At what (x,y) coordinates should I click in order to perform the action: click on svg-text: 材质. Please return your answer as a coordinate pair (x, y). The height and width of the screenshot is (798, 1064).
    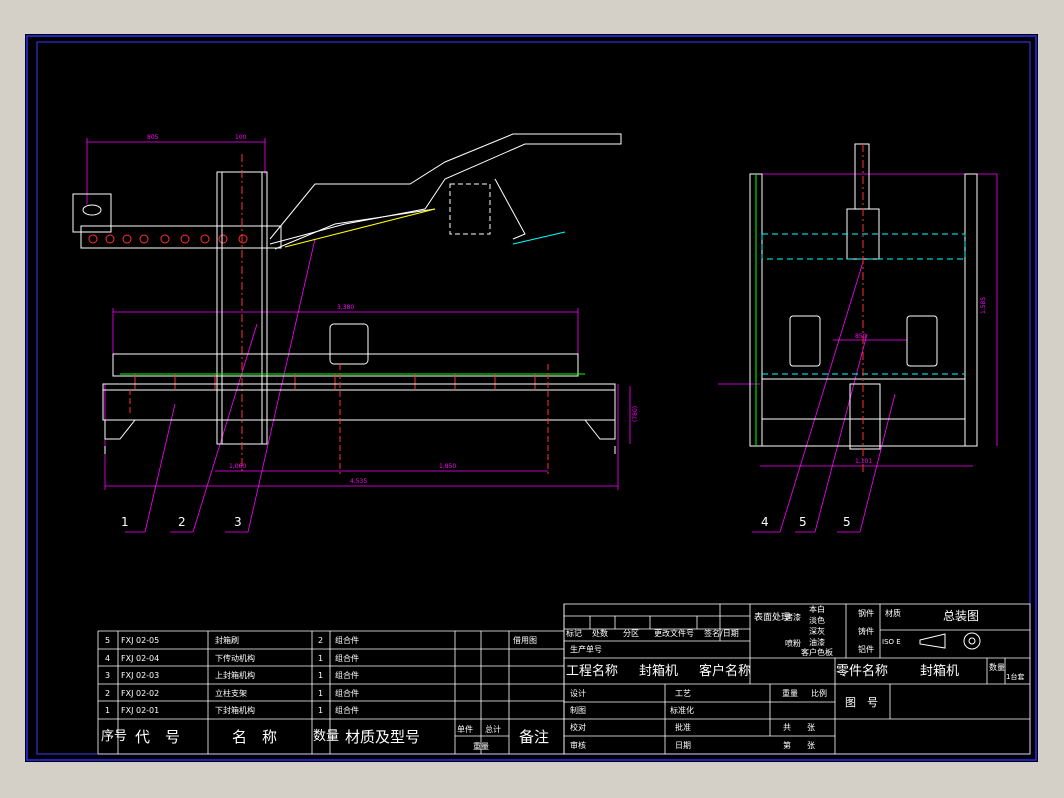
    Looking at the image, I should click on (893, 613).